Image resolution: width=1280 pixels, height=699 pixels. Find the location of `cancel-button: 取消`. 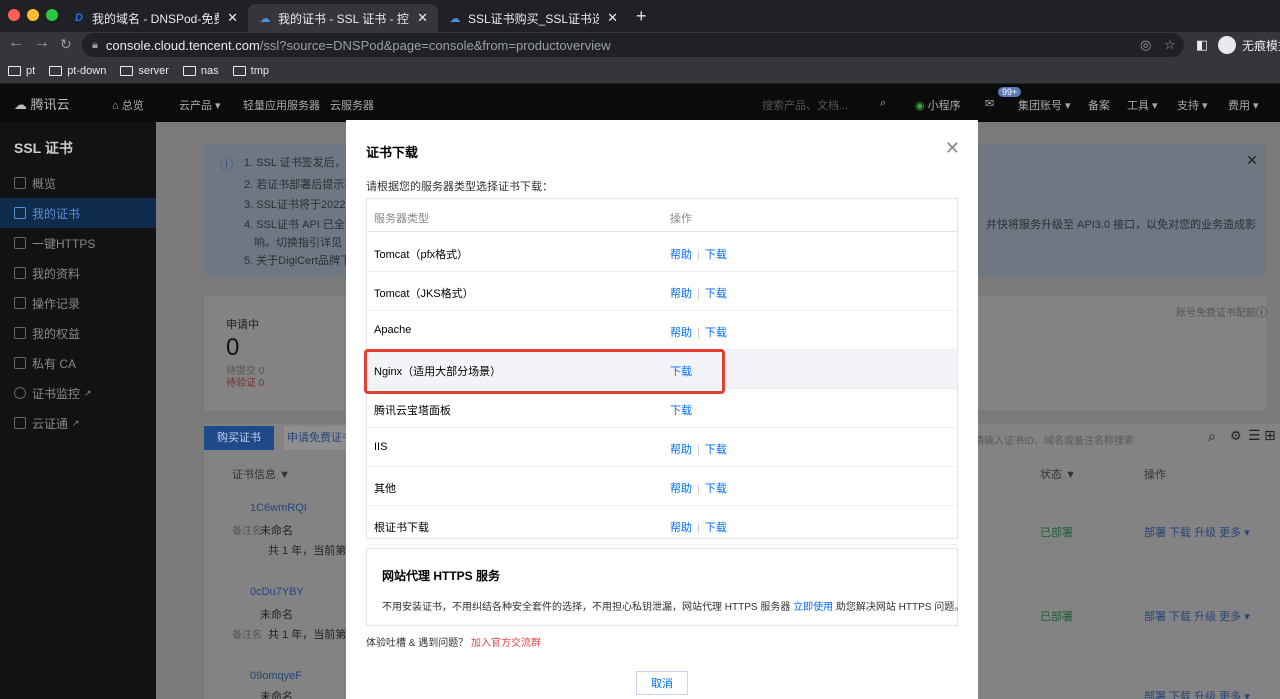

cancel-button: 取消 is located at coordinates (662, 683).